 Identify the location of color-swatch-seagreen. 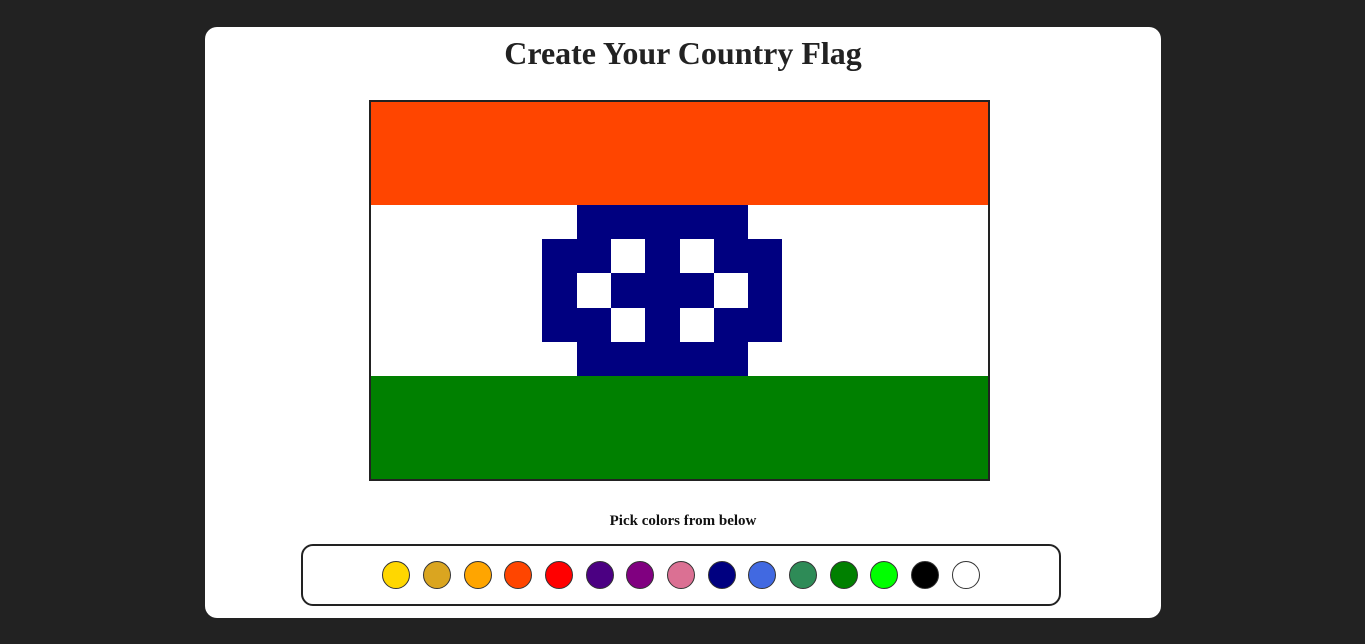
(803, 575).